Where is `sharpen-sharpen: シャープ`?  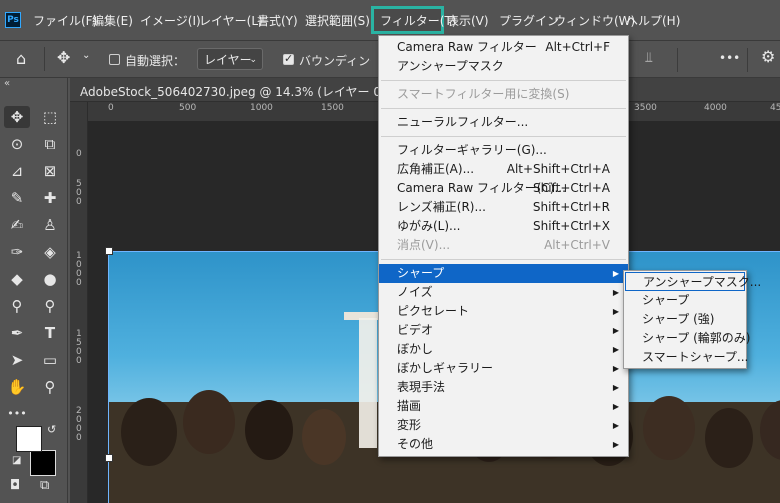 sharpen-sharpen: シャープ is located at coordinates (685, 300).